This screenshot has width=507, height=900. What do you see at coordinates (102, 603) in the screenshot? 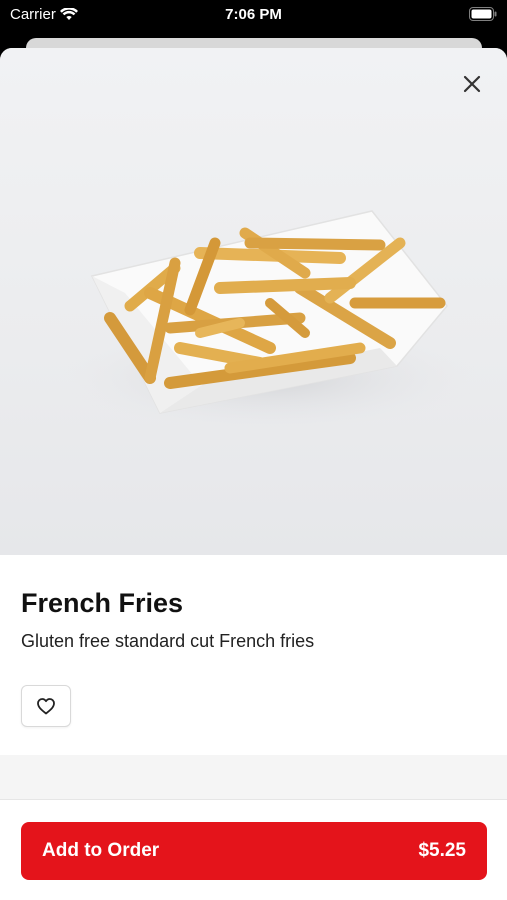
I see `item-name: French Fries` at bounding box center [102, 603].